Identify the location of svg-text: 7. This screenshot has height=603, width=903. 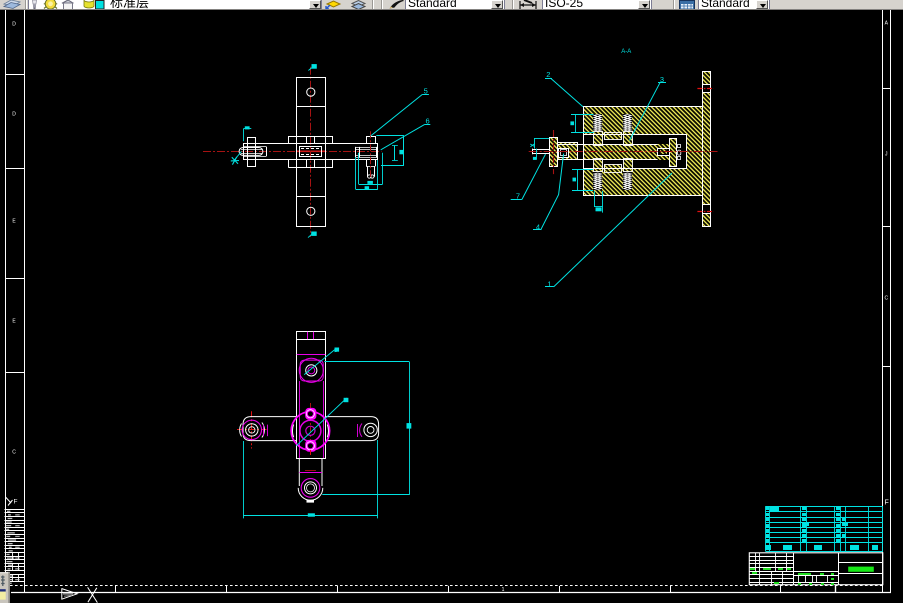
(518, 195).